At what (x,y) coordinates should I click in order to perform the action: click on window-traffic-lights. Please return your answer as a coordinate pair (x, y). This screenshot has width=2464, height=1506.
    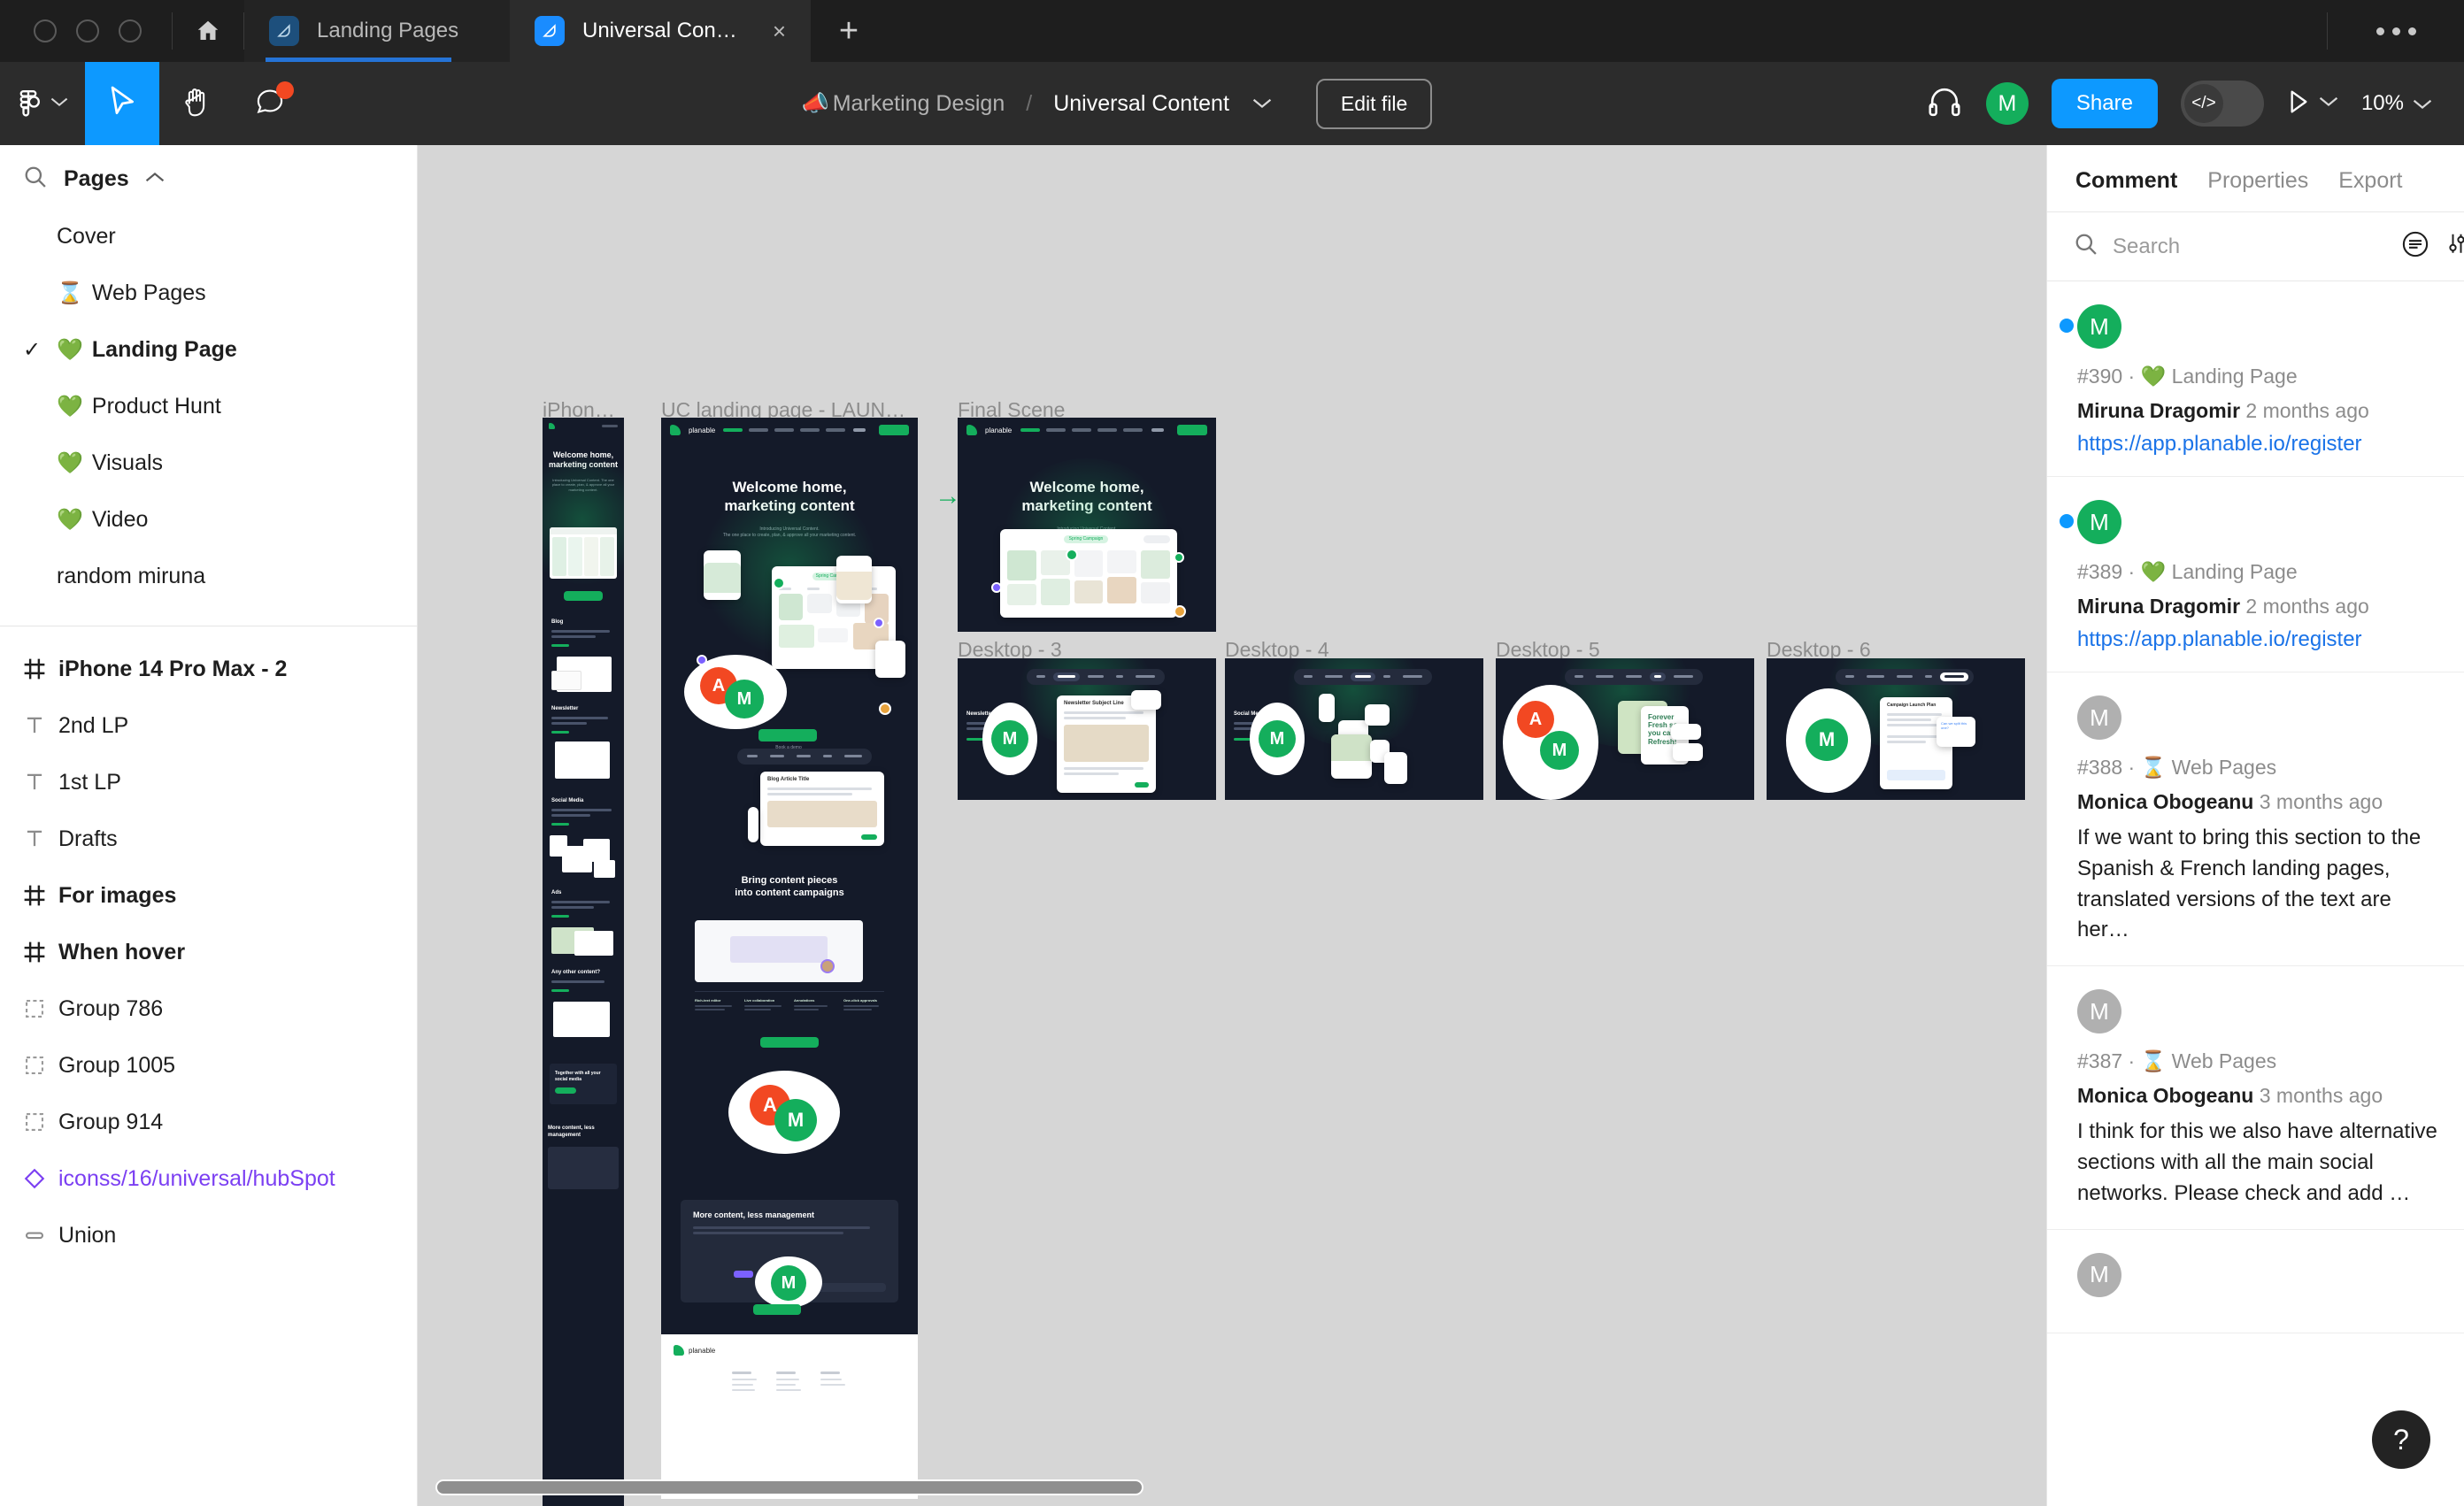
    Looking at the image, I should click on (86, 31).